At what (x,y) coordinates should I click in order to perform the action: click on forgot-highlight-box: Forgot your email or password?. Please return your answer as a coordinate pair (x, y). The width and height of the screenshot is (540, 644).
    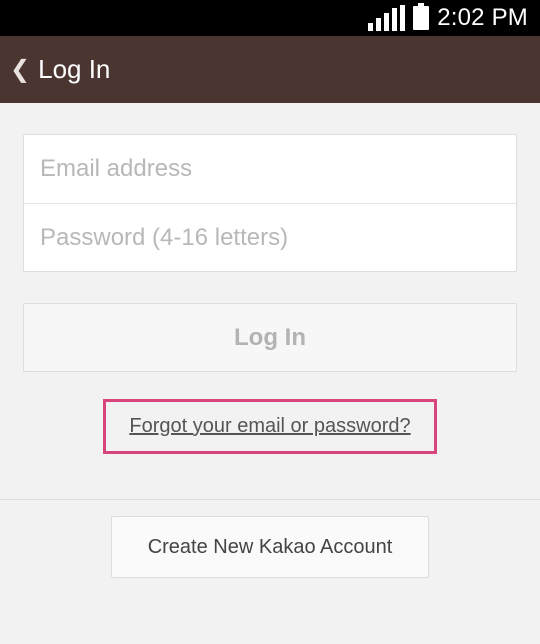
    Looking at the image, I should click on (270, 426).